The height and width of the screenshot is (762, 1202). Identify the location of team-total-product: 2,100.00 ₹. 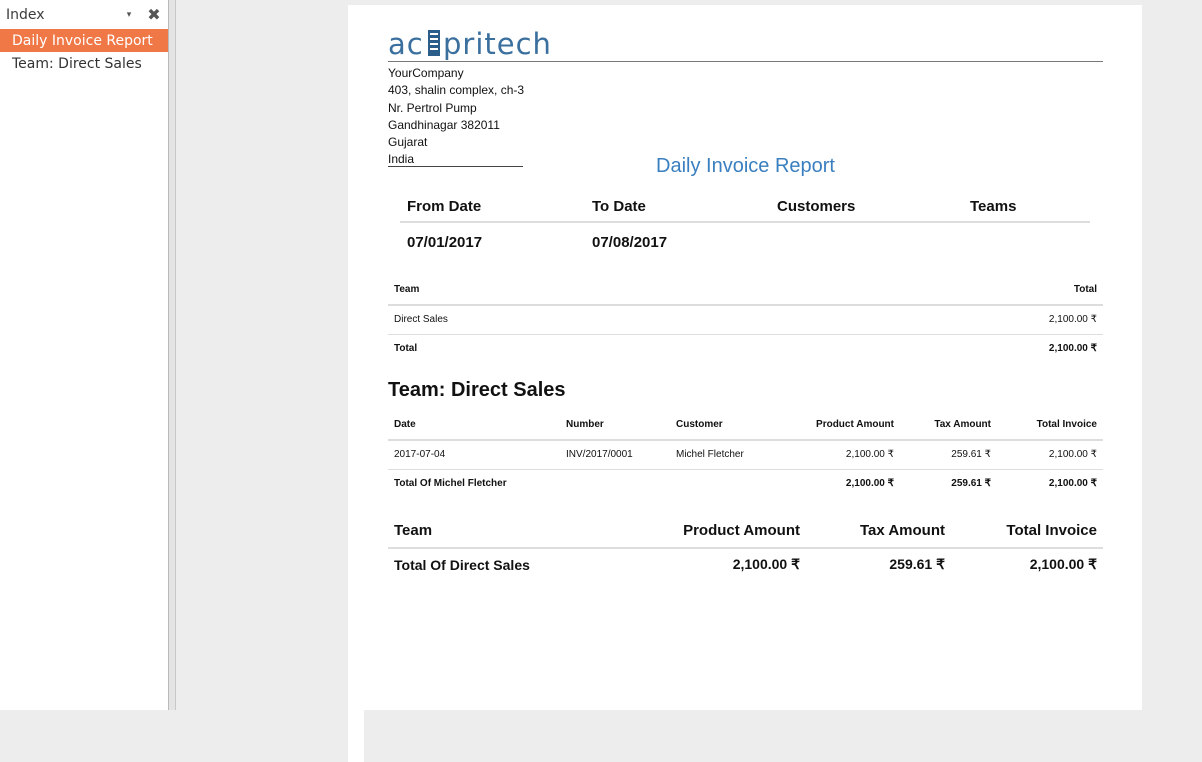
(766, 564).